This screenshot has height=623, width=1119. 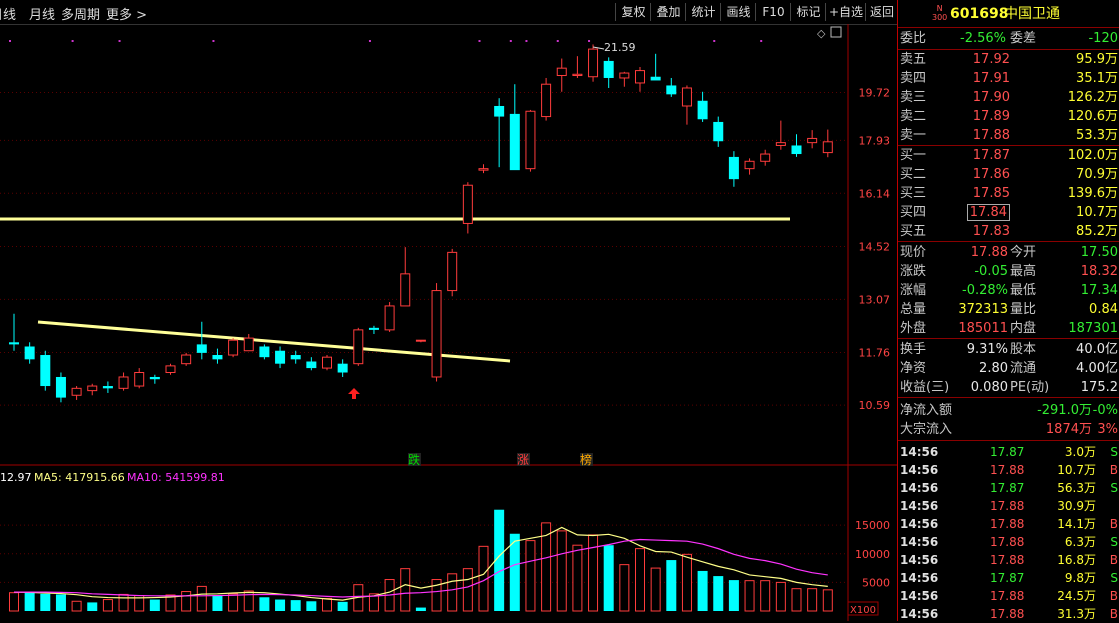 I want to click on tick-item: 14:56 17.88 6.3万 S, so click(x=1008, y=542).